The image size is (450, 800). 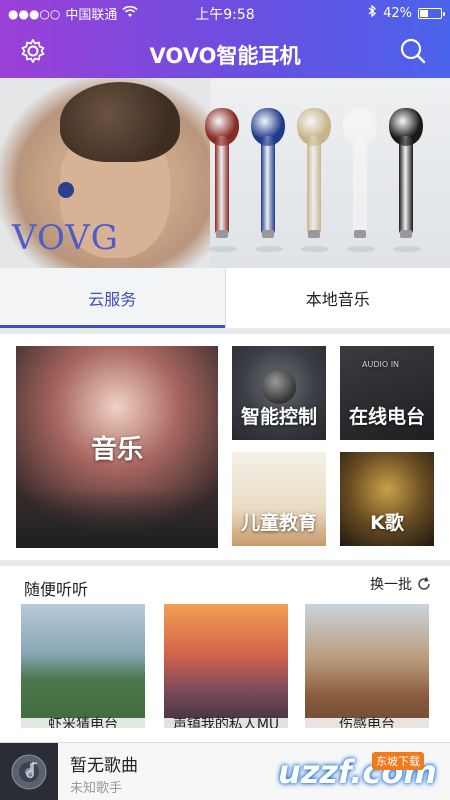 What do you see at coordinates (431, 13) in the screenshot?
I see `battery-icon` at bounding box center [431, 13].